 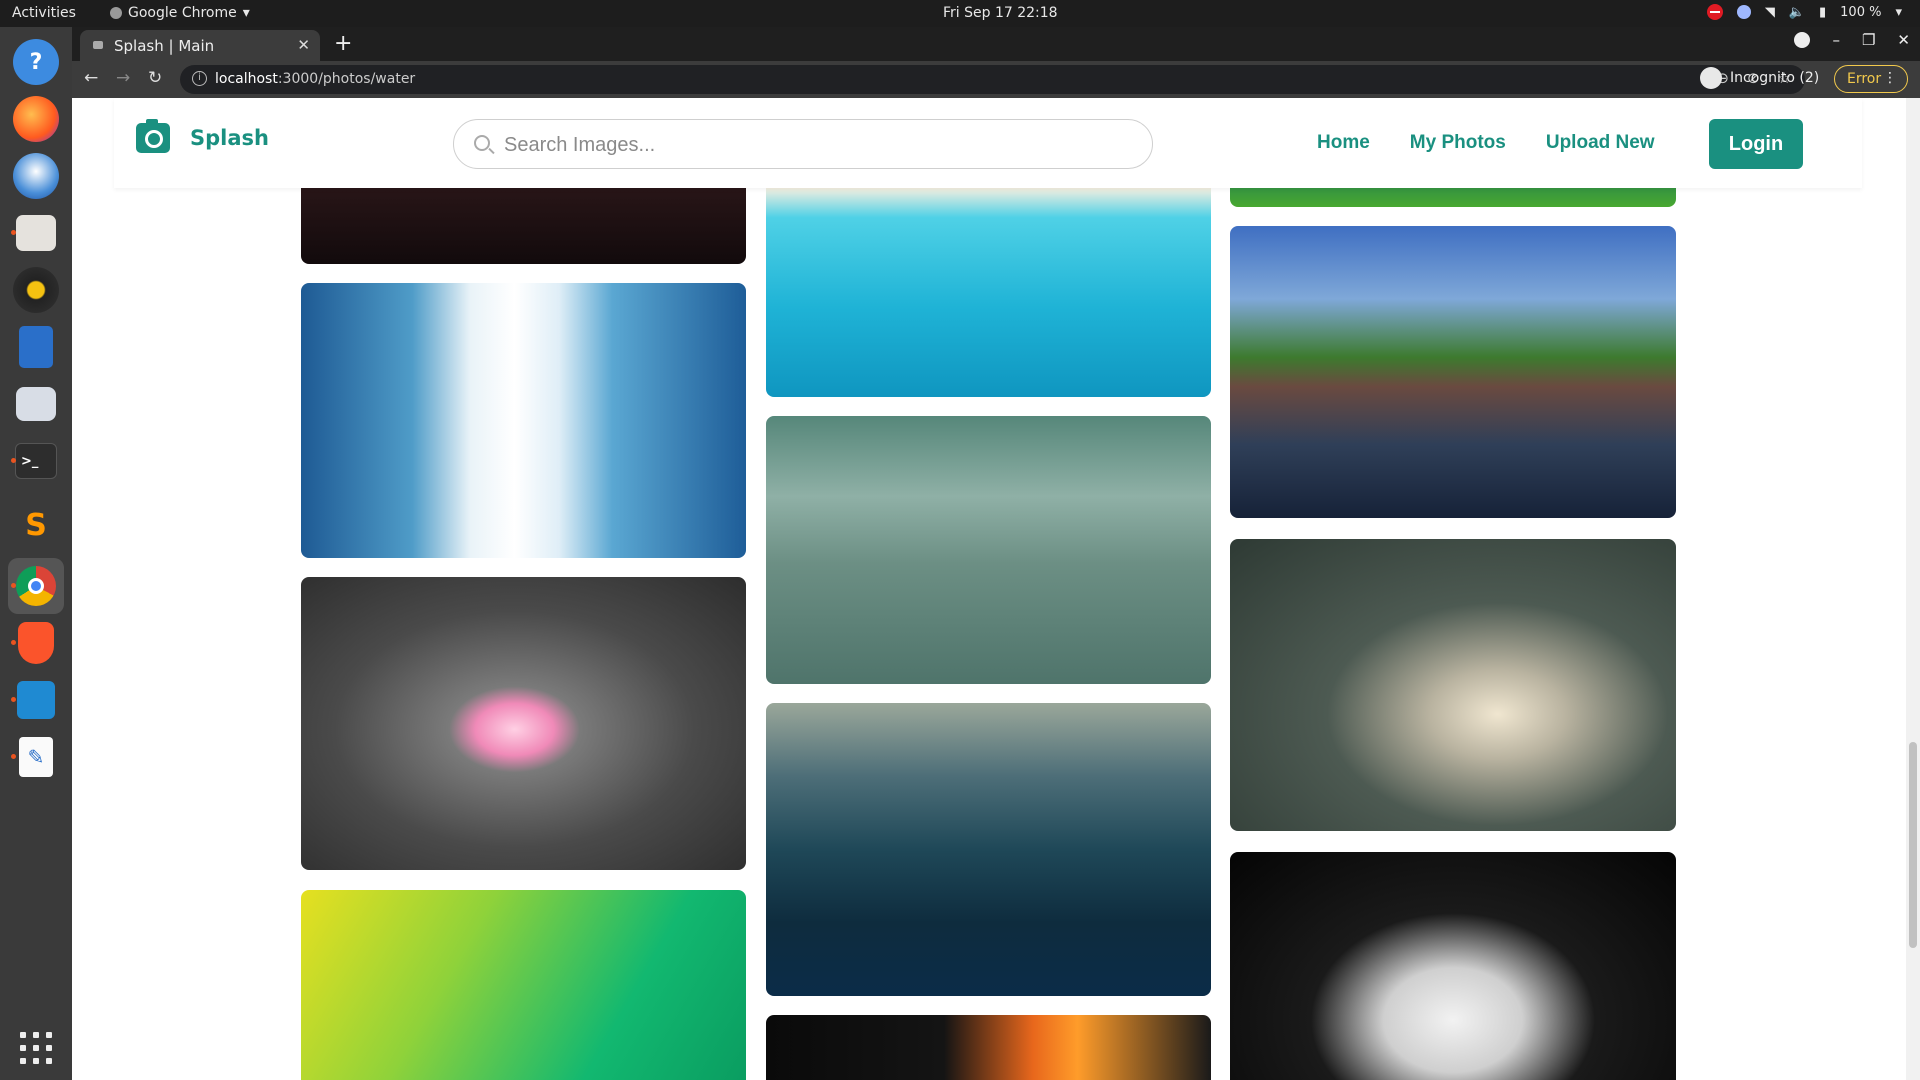 I want to click on show-applications-button, so click(x=36, y=1048).